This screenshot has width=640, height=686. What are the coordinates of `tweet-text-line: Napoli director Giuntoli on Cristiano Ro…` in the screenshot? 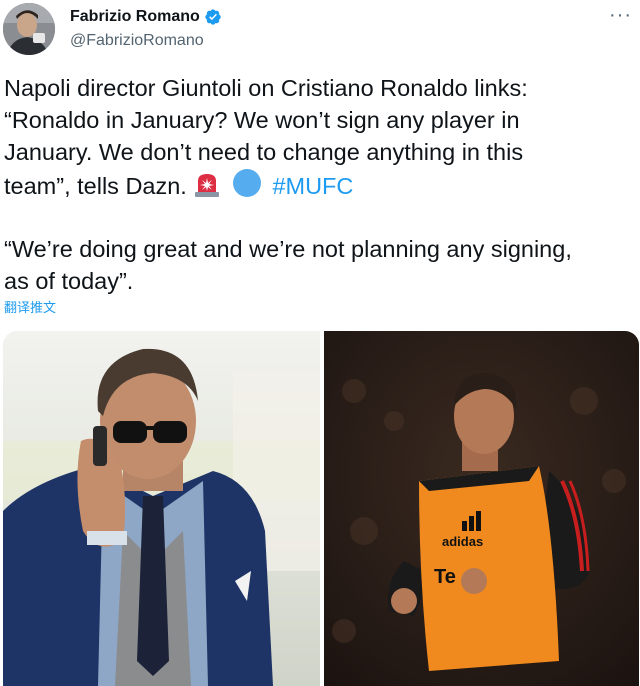 It's located at (266, 88).